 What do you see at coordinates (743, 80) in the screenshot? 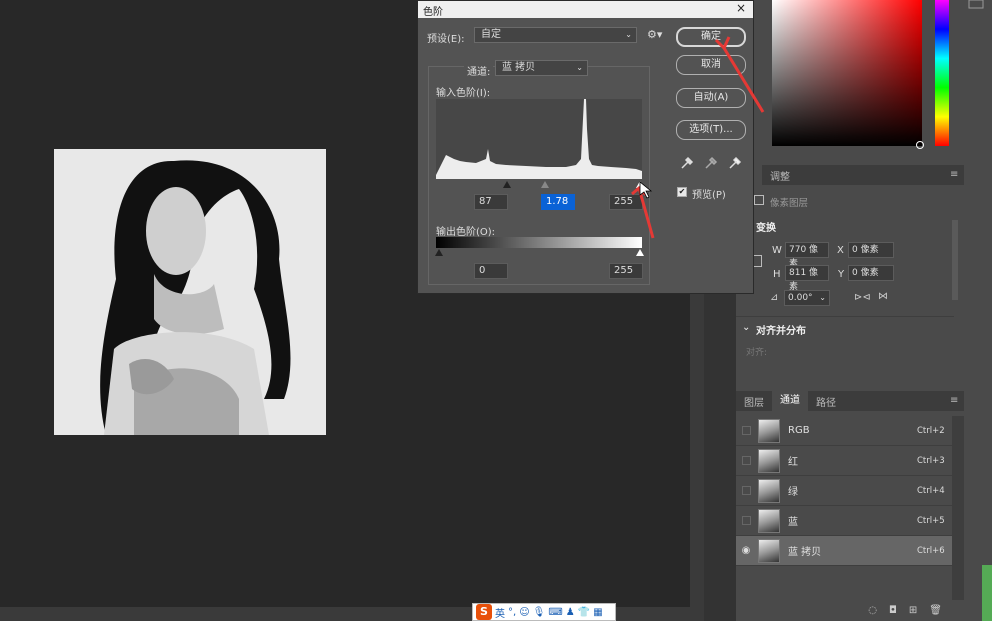
I see `arrow-to-ok-icon` at bounding box center [743, 80].